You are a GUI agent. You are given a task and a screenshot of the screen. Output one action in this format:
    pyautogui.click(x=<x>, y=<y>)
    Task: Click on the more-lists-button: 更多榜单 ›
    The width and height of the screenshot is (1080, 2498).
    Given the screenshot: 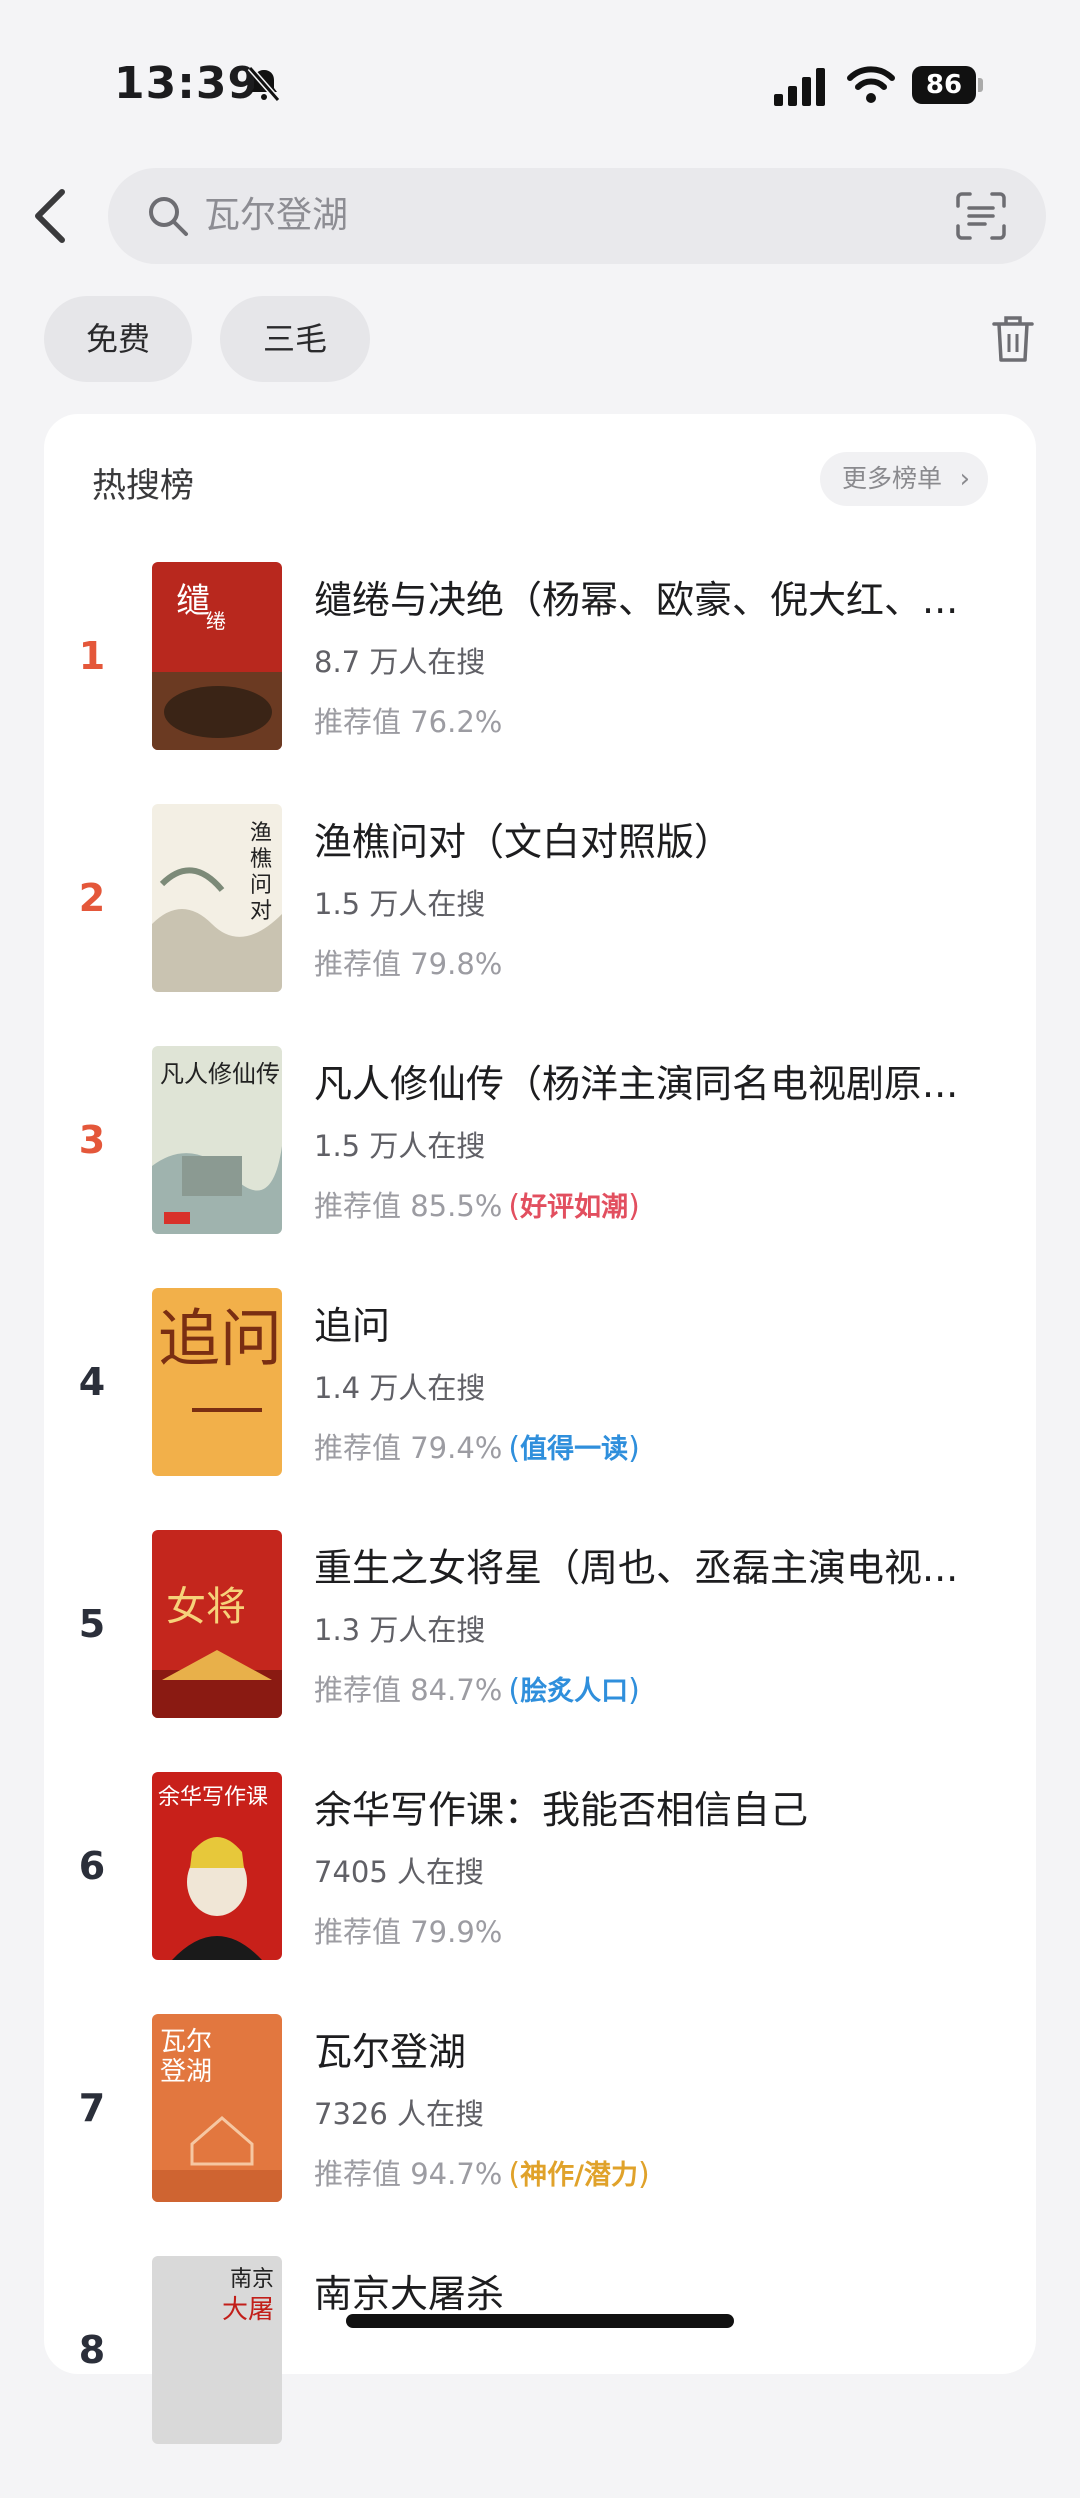 What is the action you would take?
    pyautogui.click(x=904, y=479)
    